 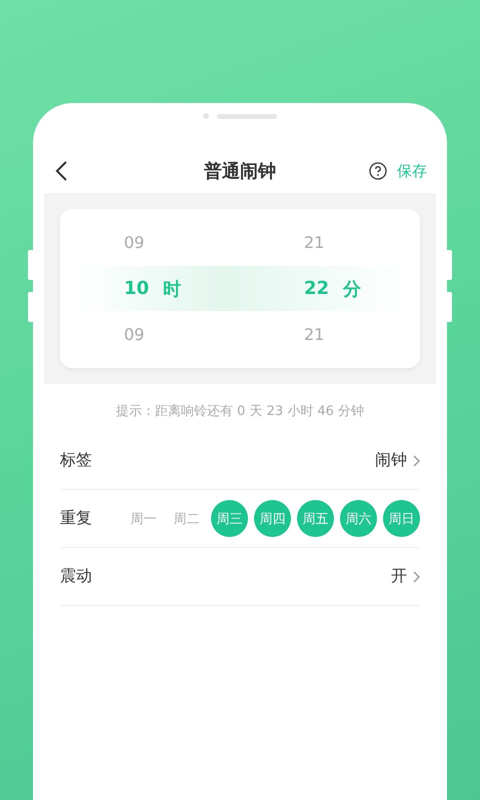 What do you see at coordinates (358, 518) in the screenshot?
I see `weekday-toggle: 周六` at bounding box center [358, 518].